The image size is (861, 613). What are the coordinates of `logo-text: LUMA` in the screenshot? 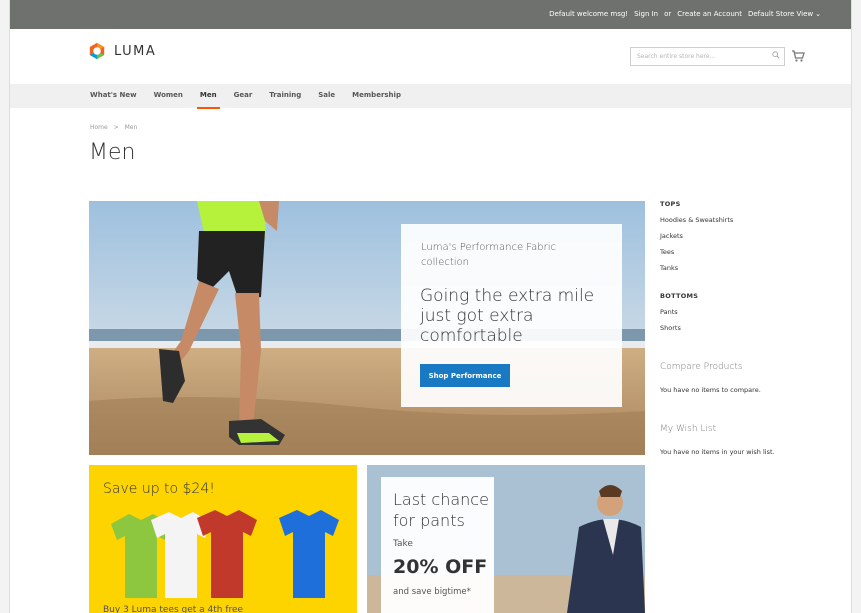 It's located at (135, 51).